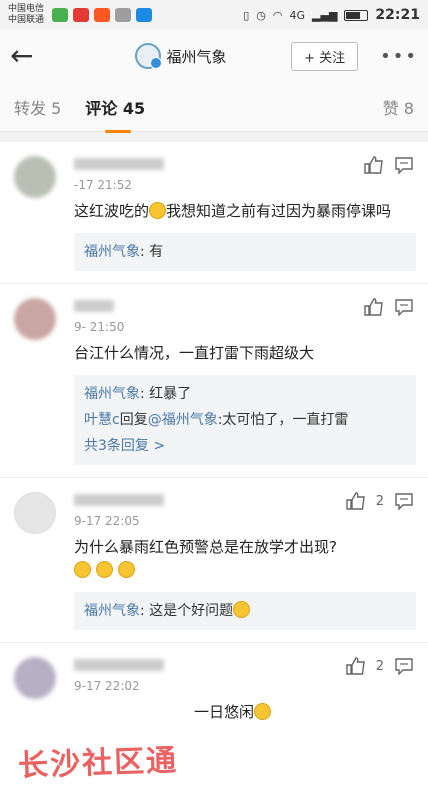 The height and width of the screenshot is (800, 428). I want to click on account-header: 福州气象, so click(180, 56).